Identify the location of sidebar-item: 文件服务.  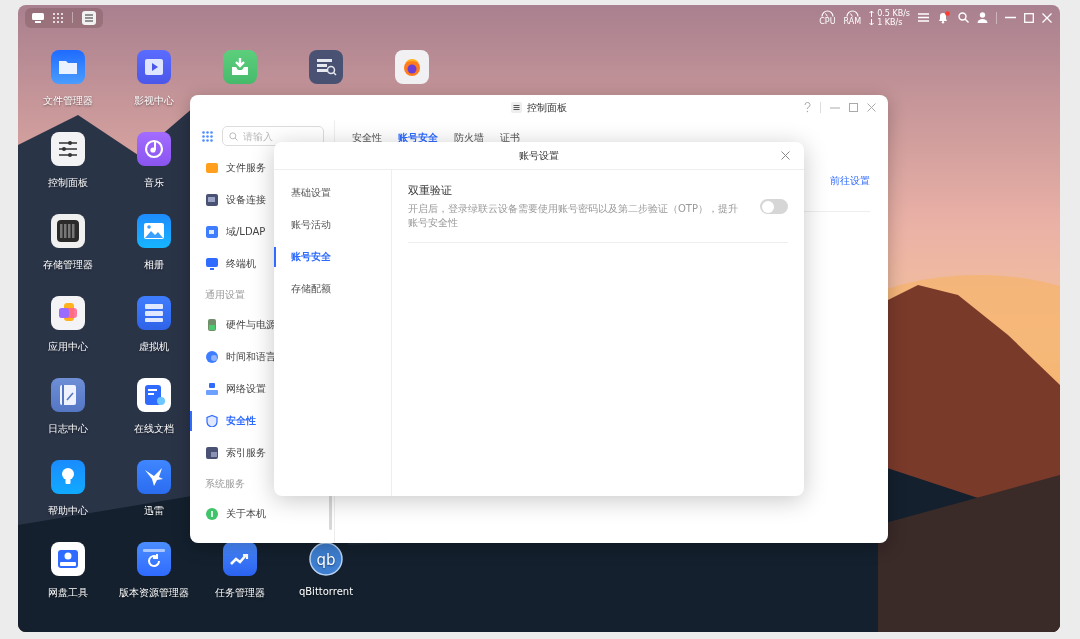
(228, 168).